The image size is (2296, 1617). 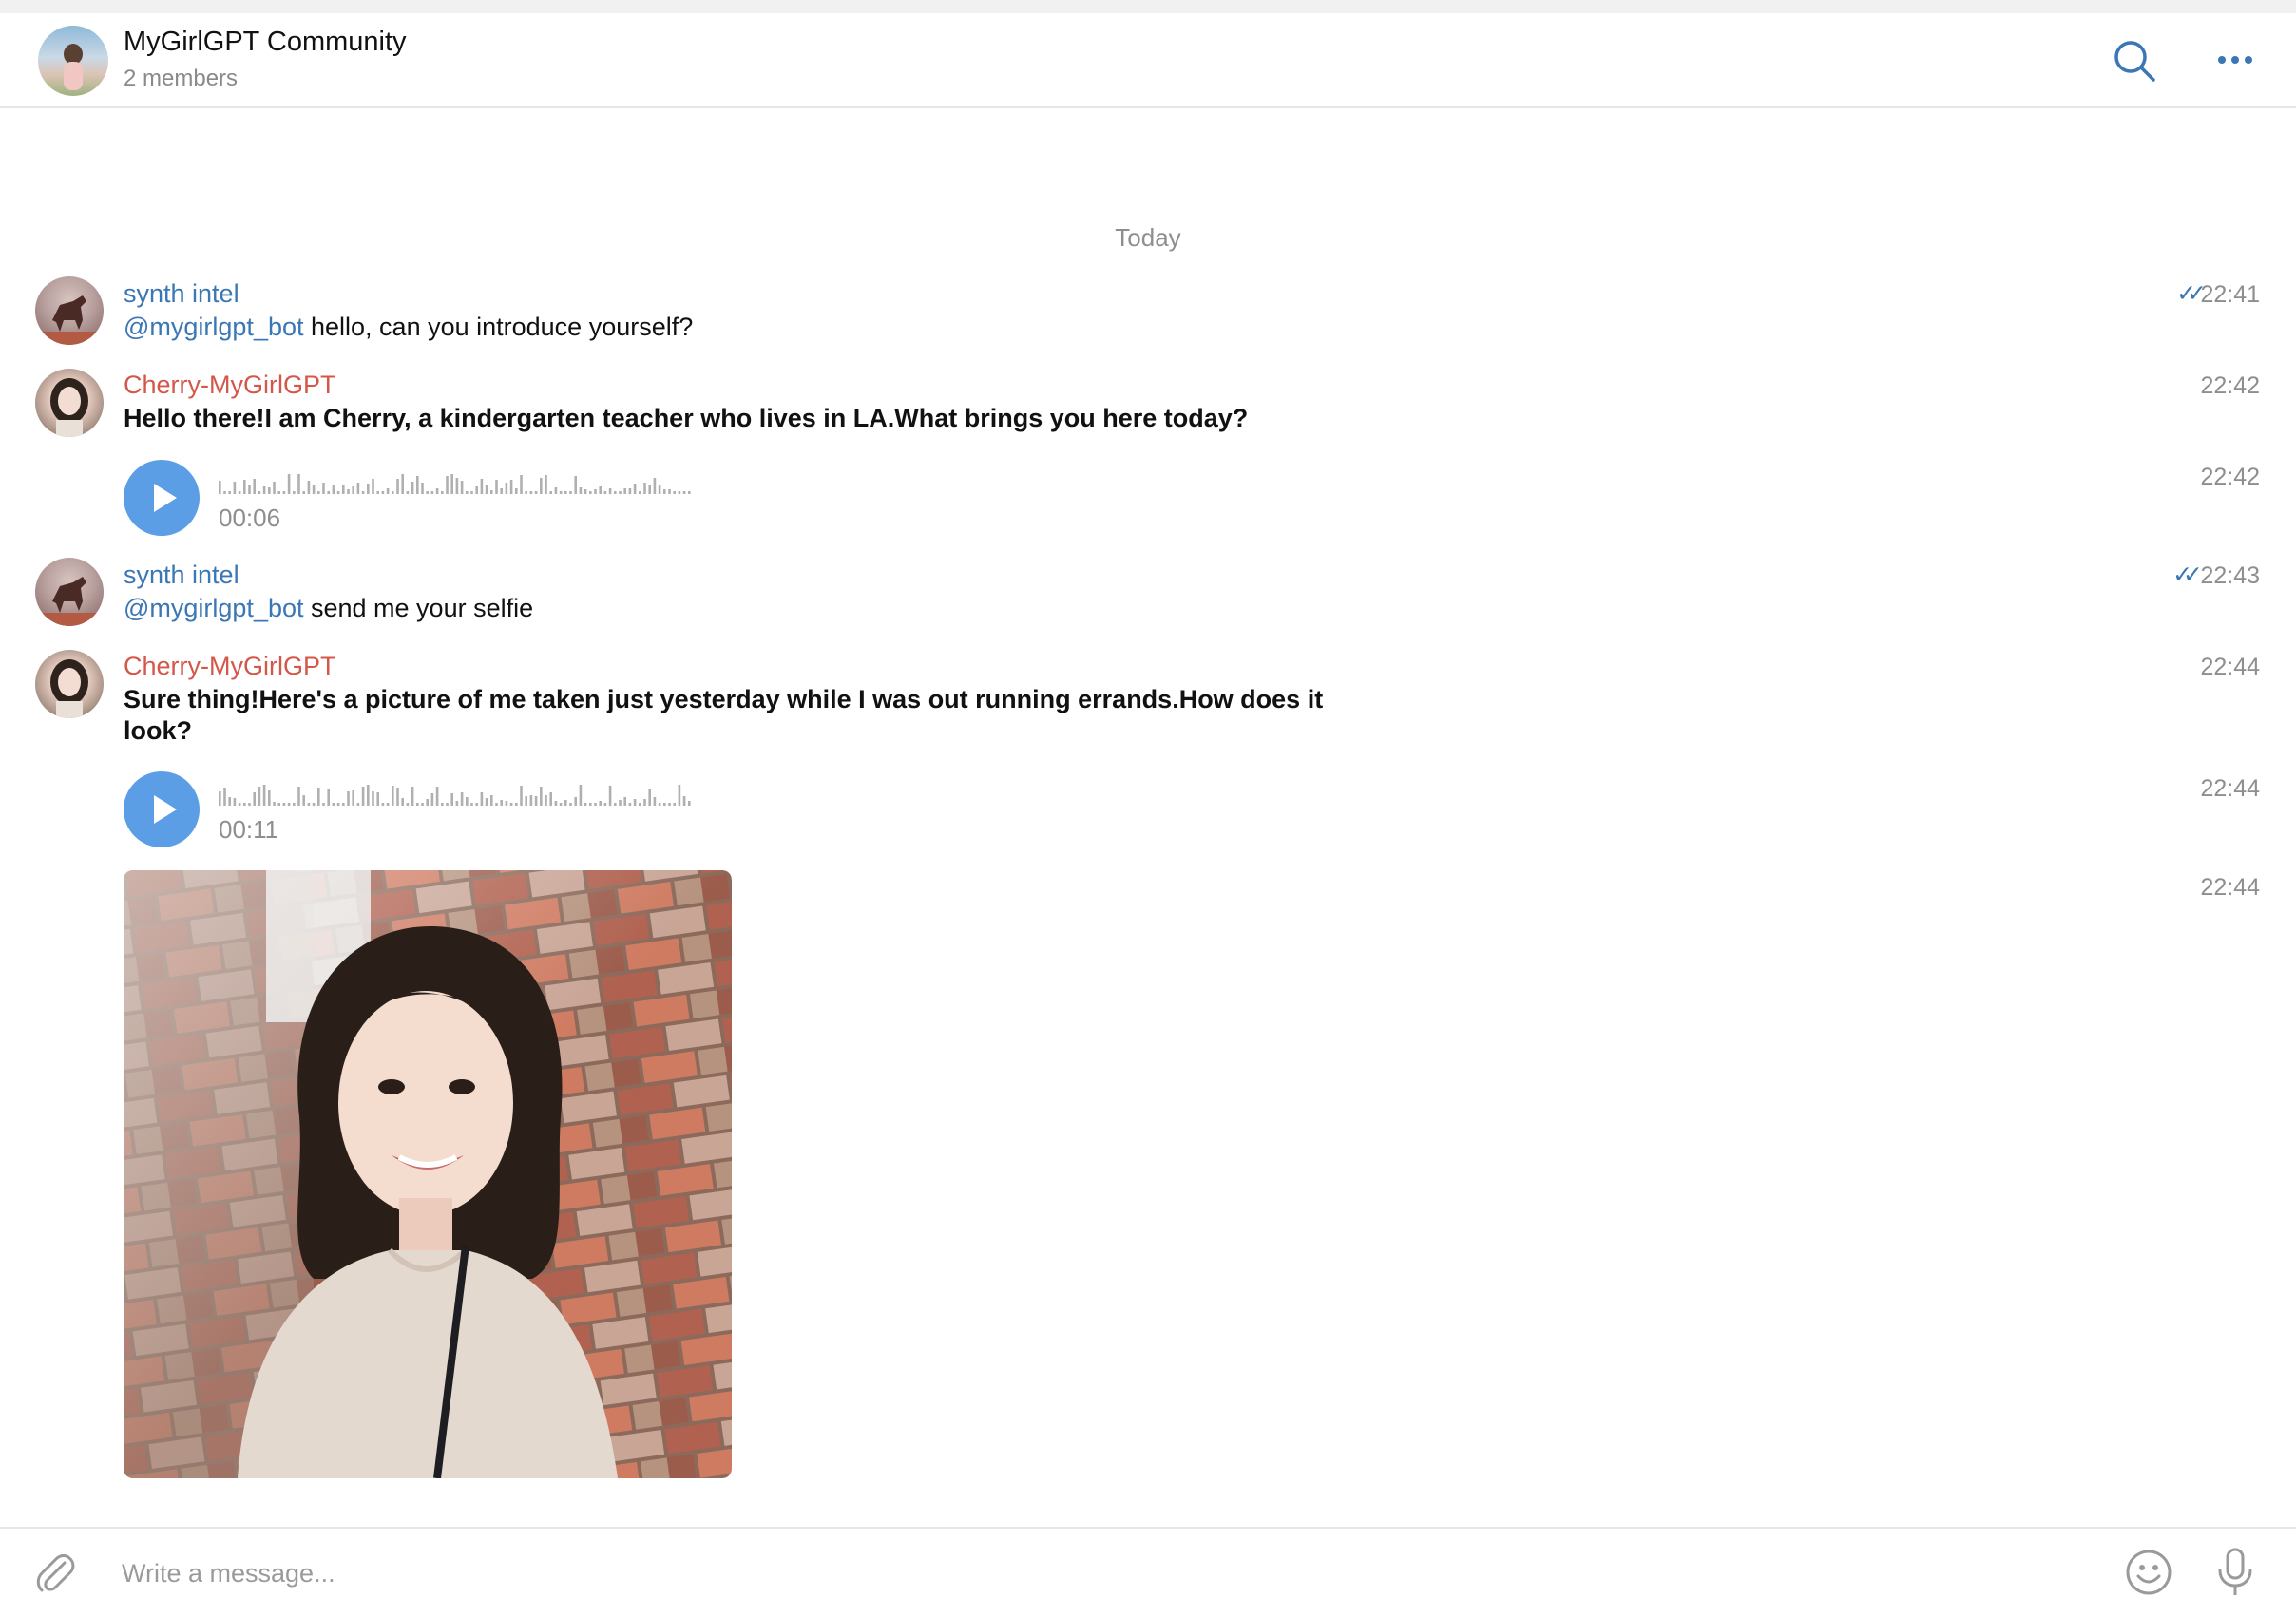 I want to click on more-button, so click(x=2235, y=60).